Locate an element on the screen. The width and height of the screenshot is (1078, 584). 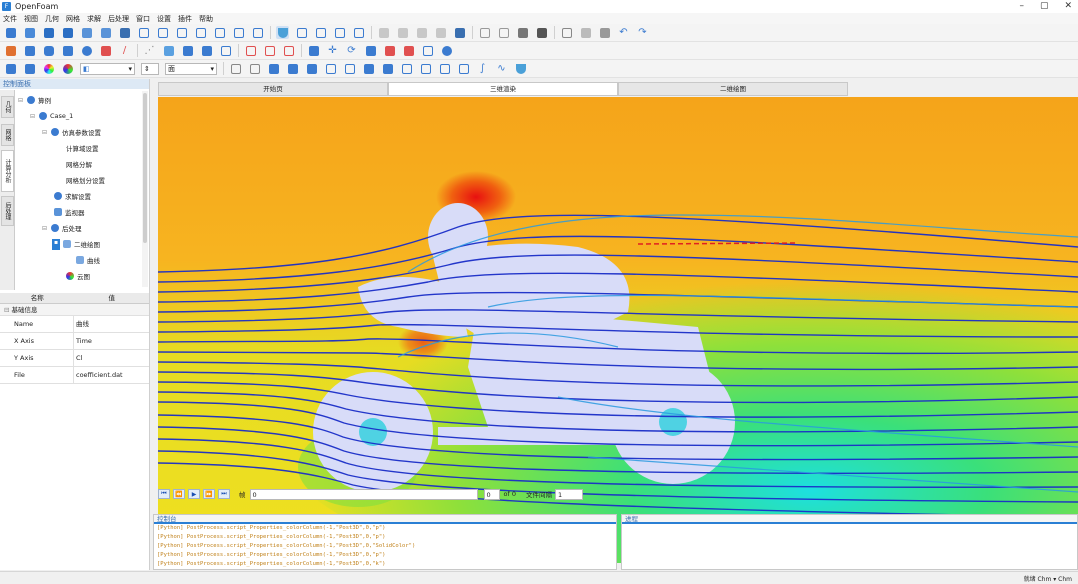
copy-icon is located at coordinates (402, 32).